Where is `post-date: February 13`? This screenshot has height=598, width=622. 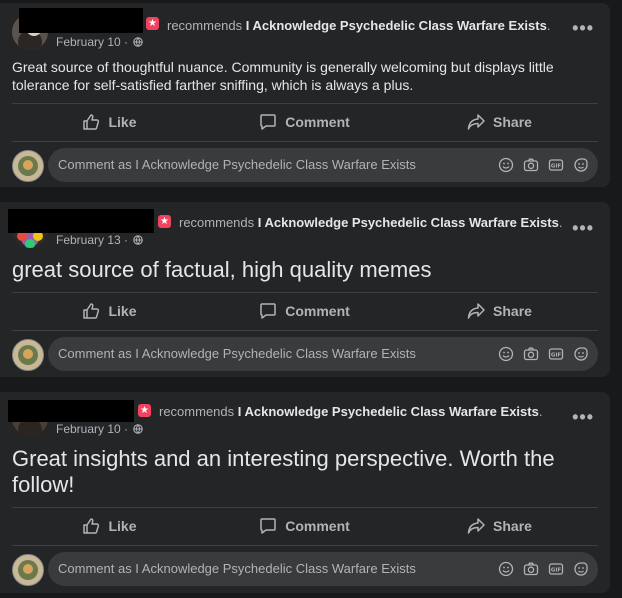 post-date: February 13 is located at coordinates (88, 240).